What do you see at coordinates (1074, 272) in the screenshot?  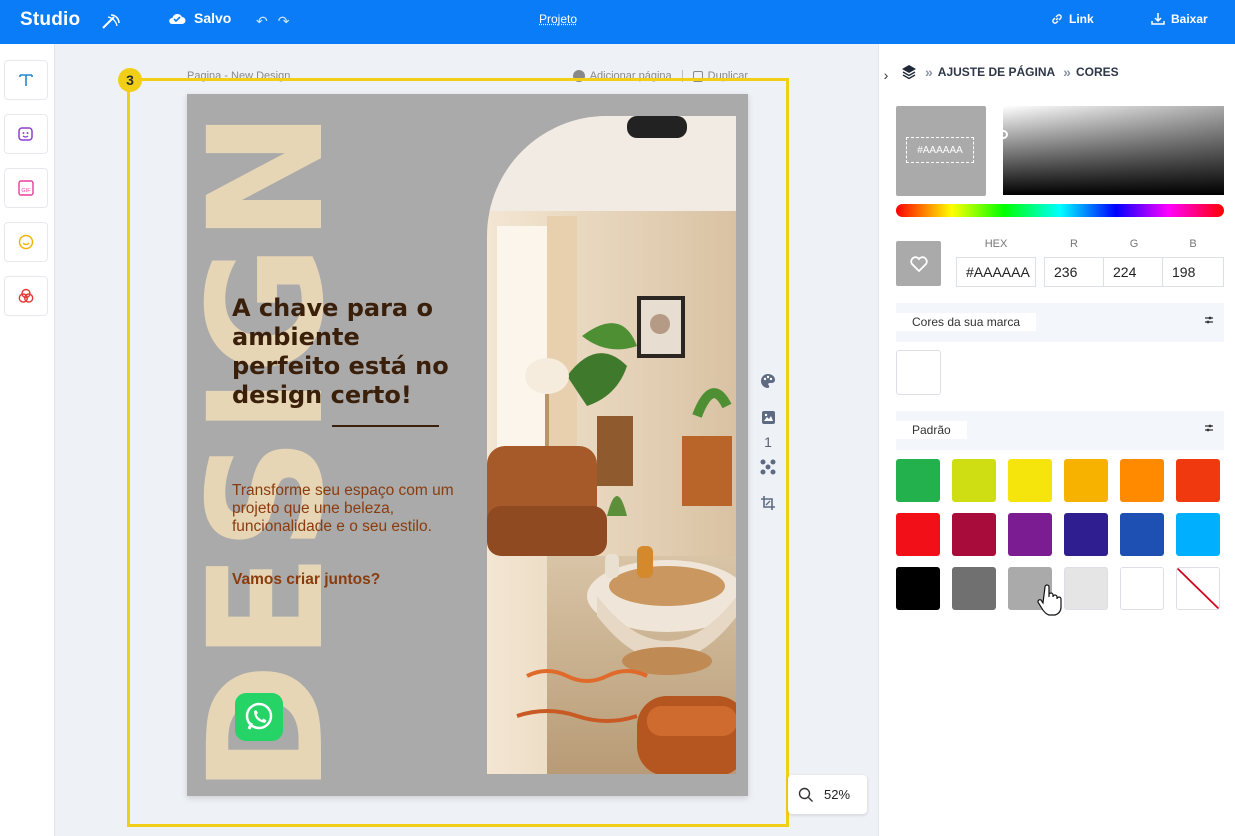 I see `r-input: 236` at bounding box center [1074, 272].